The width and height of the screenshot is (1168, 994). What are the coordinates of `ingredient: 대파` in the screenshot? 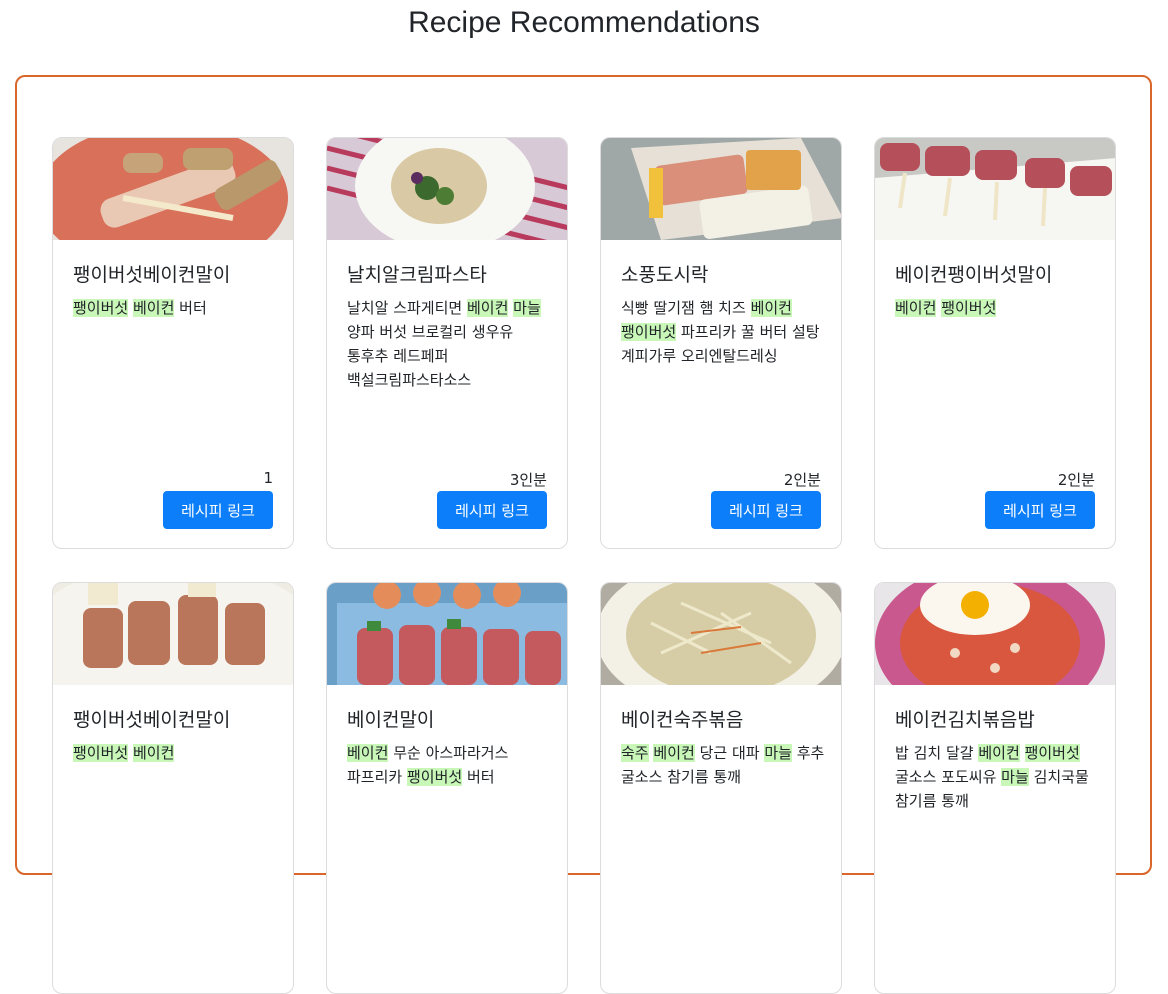 It's located at (745, 753).